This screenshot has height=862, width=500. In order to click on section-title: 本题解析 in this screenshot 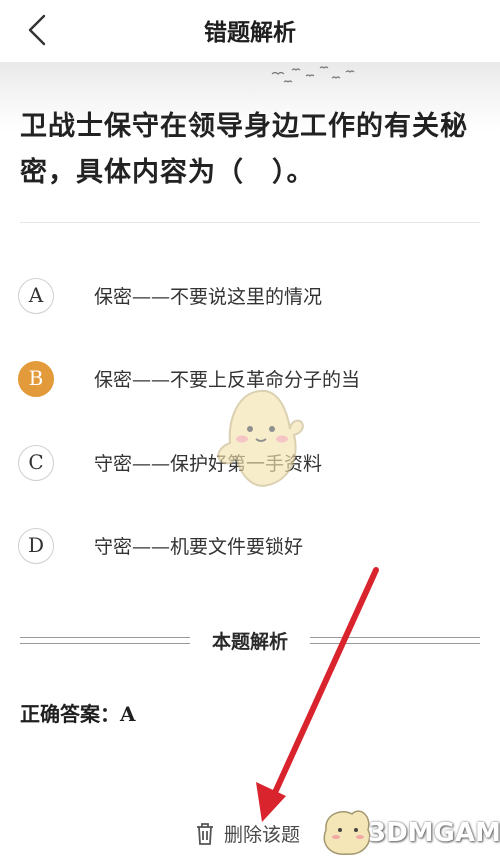, I will do `click(249, 642)`.